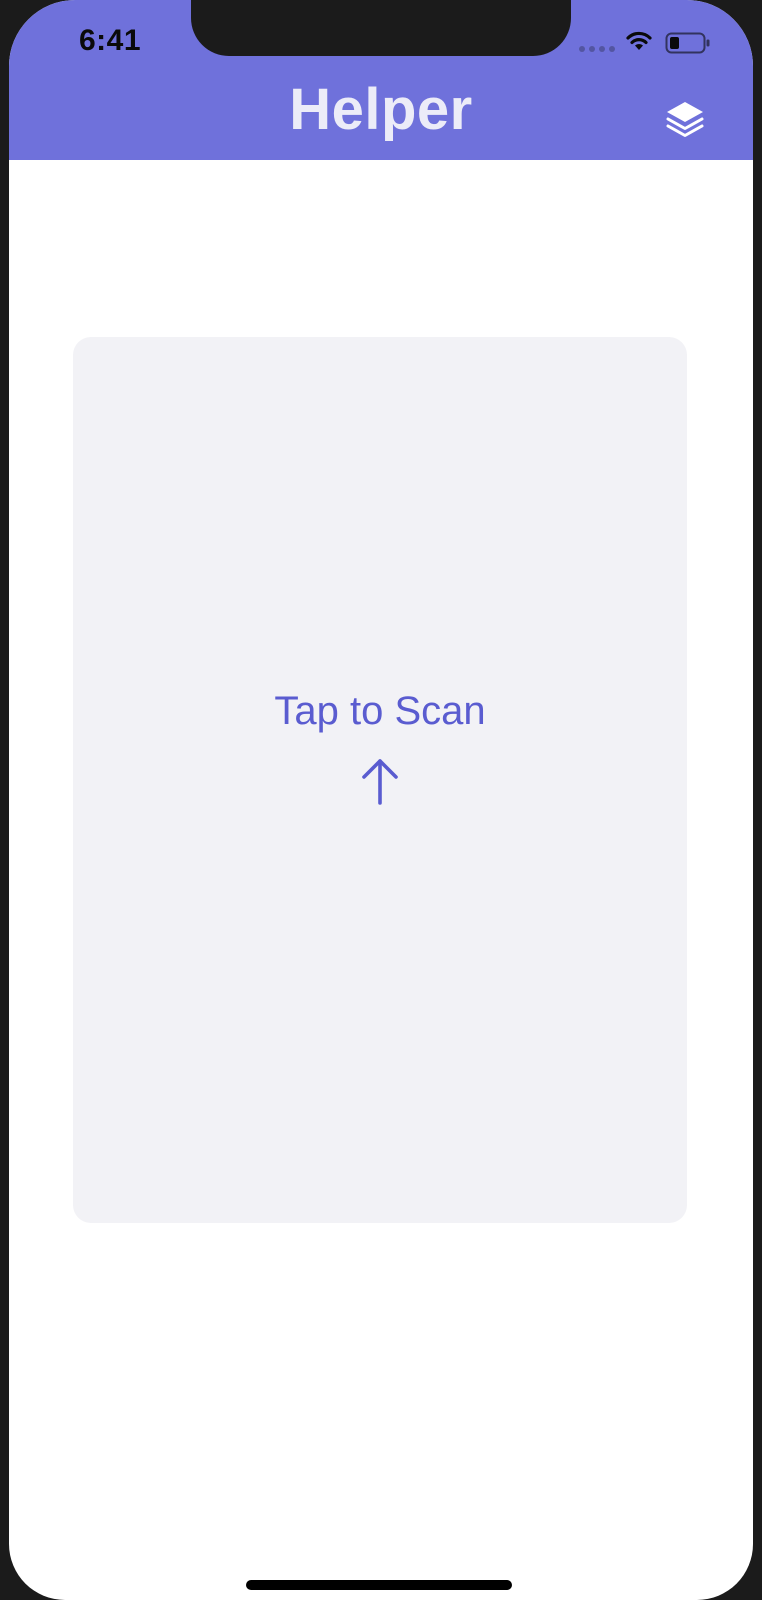  Describe the element at coordinates (685, 120) in the screenshot. I see `layers-icon` at that location.